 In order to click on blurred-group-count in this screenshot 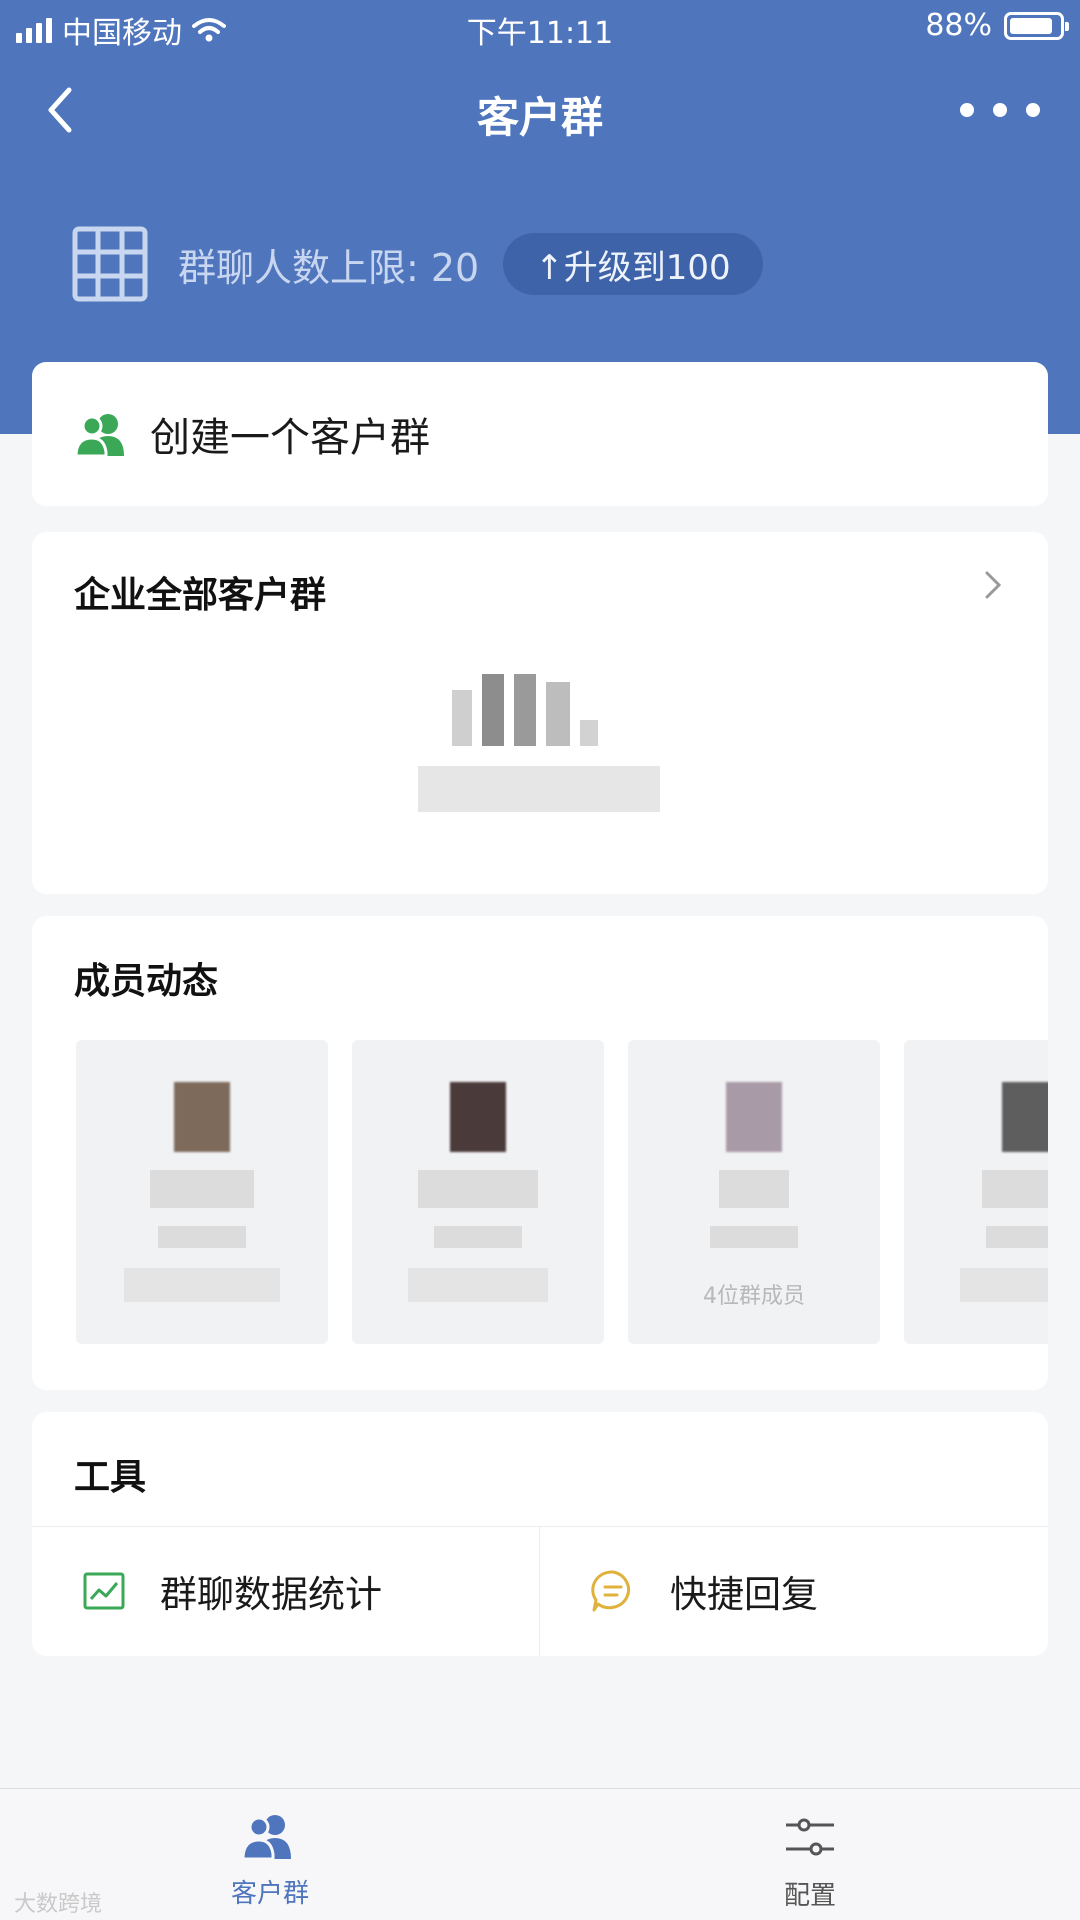, I will do `click(525, 710)`.